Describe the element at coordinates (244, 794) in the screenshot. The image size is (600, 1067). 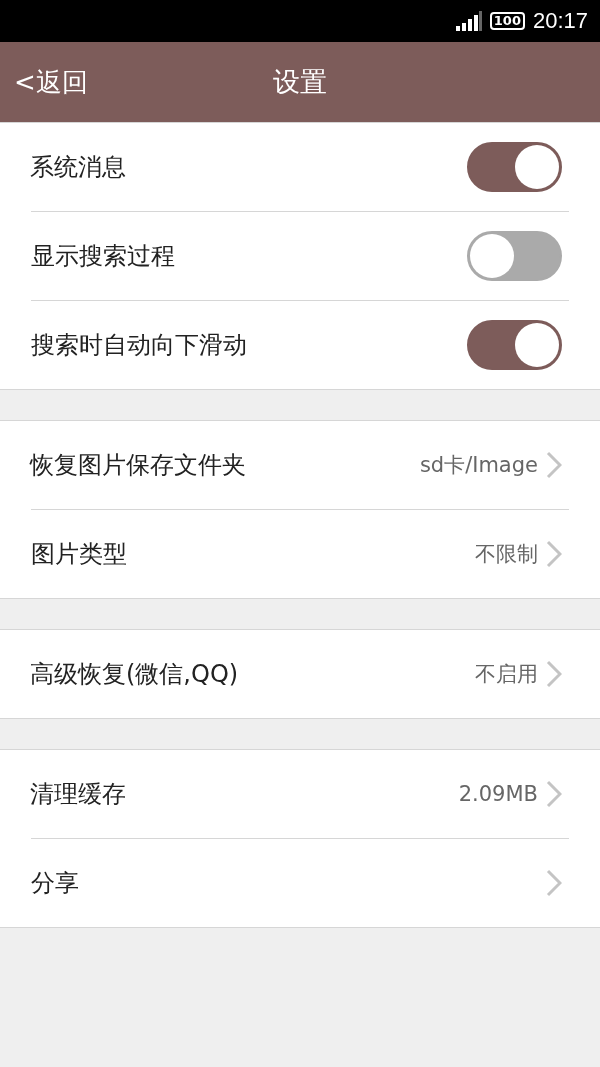
I see `setting-label: 清理缓存` at that location.